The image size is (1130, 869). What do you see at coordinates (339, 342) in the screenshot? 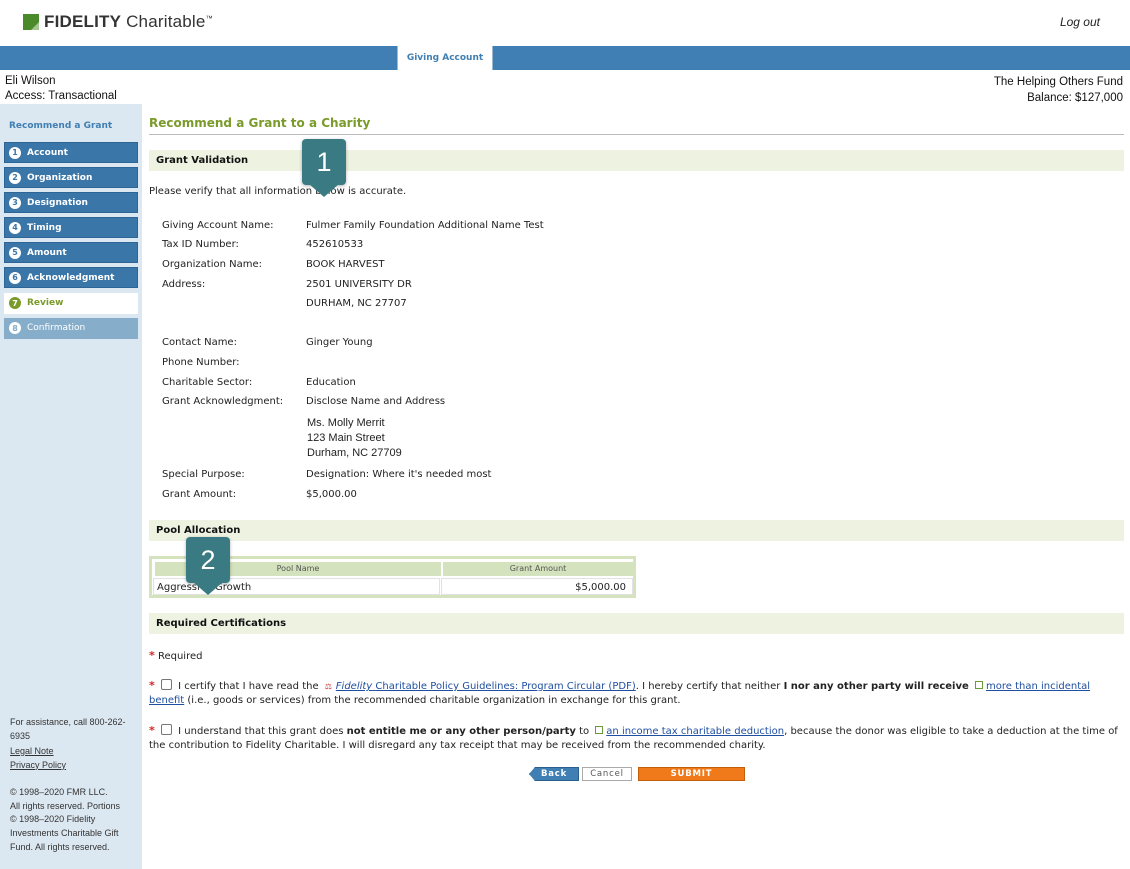
I see `value-contact: Ginger Young` at bounding box center [339, 342].